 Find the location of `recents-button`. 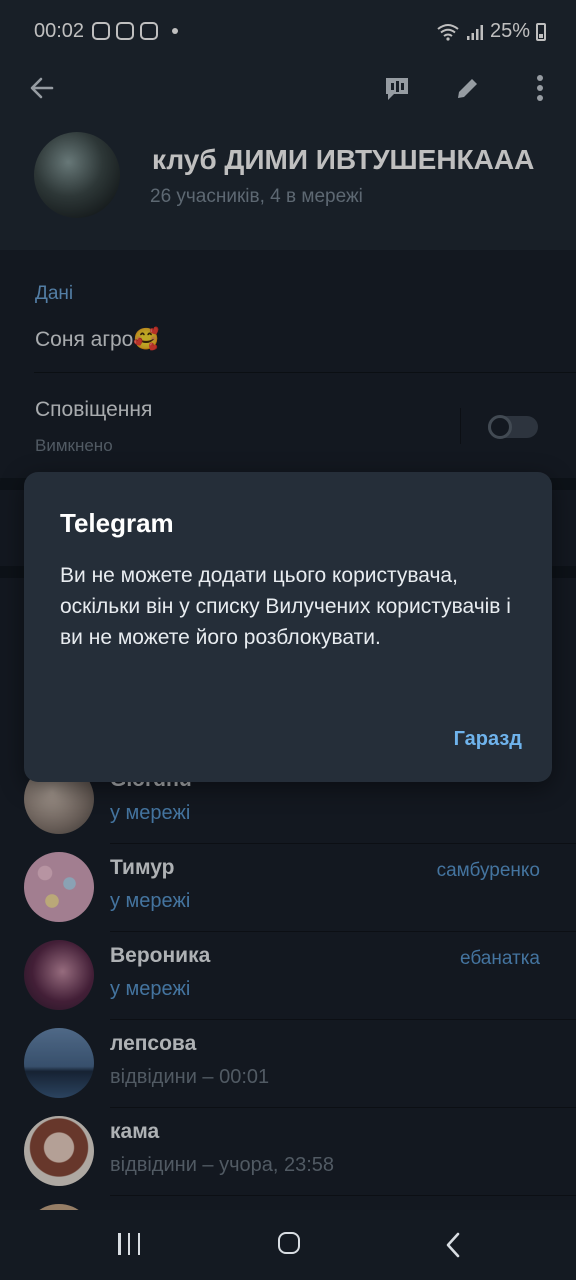

recents-button is located at coordinates (129, 1244).